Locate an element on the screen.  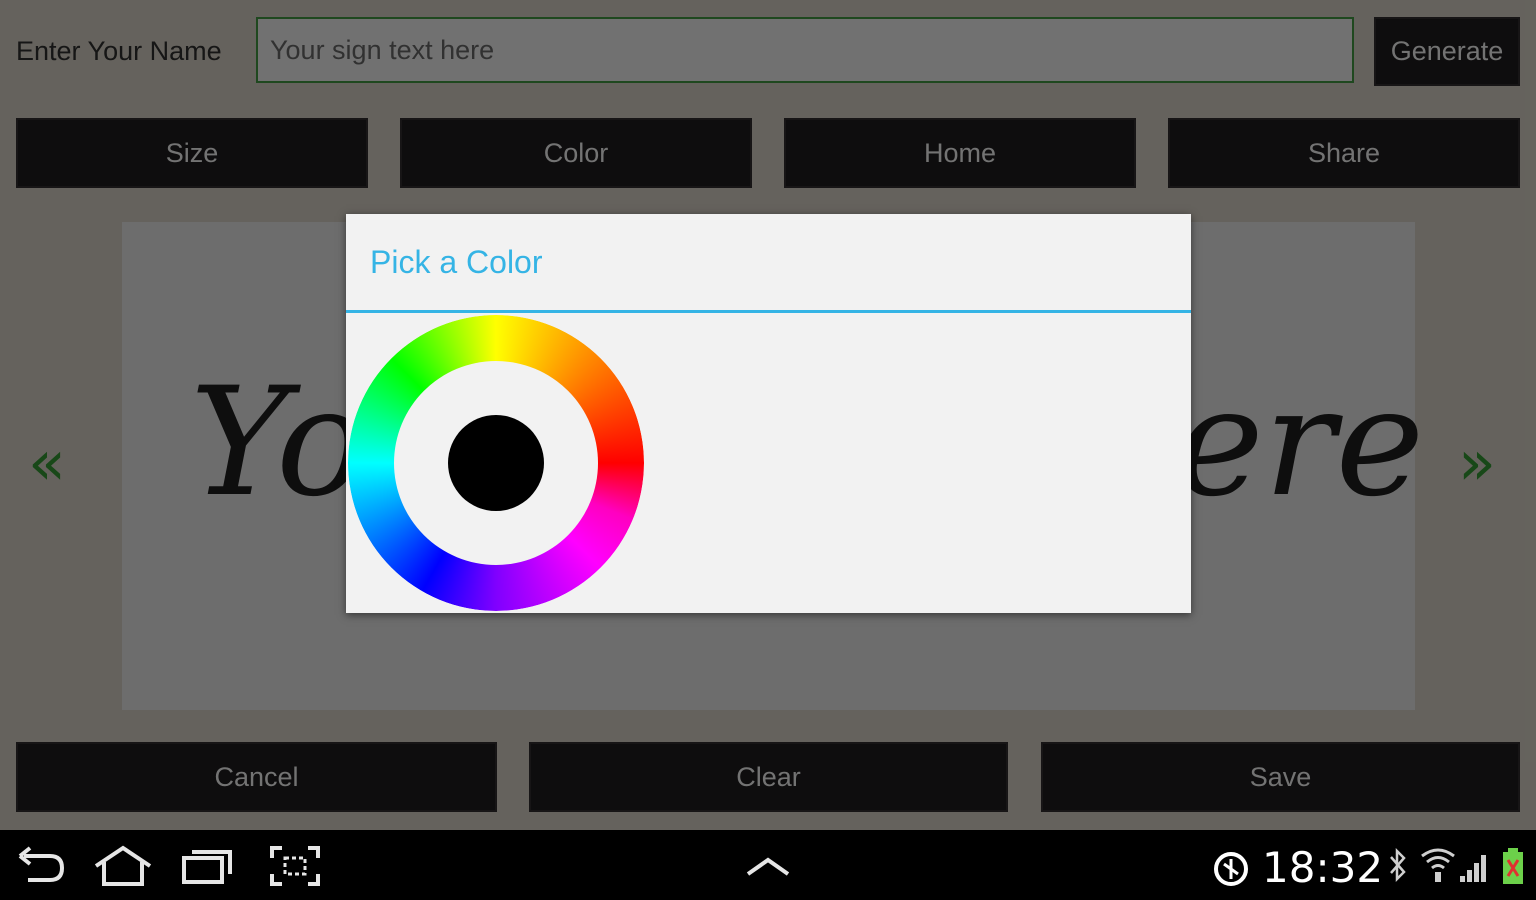
dialog-divider is located at coordinates (768, 311).